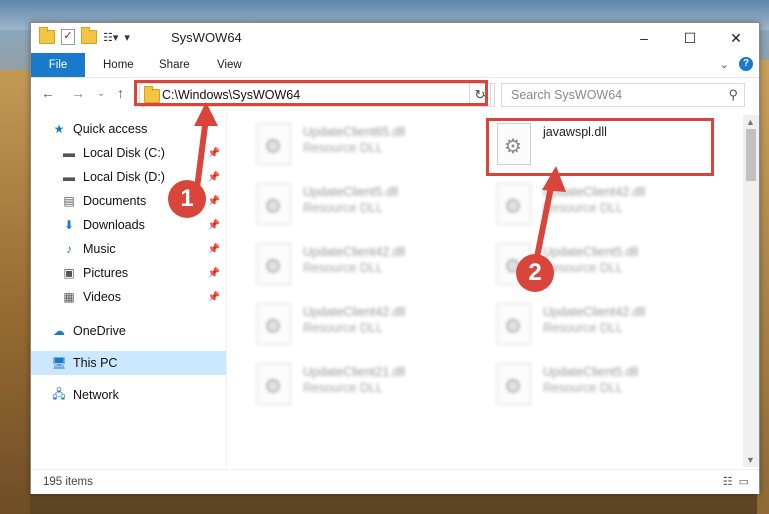 The image size is (769, 514). Describe the element at coordinates (69, 249) in the screenshot. I see `music-icon: ♪` at that location.